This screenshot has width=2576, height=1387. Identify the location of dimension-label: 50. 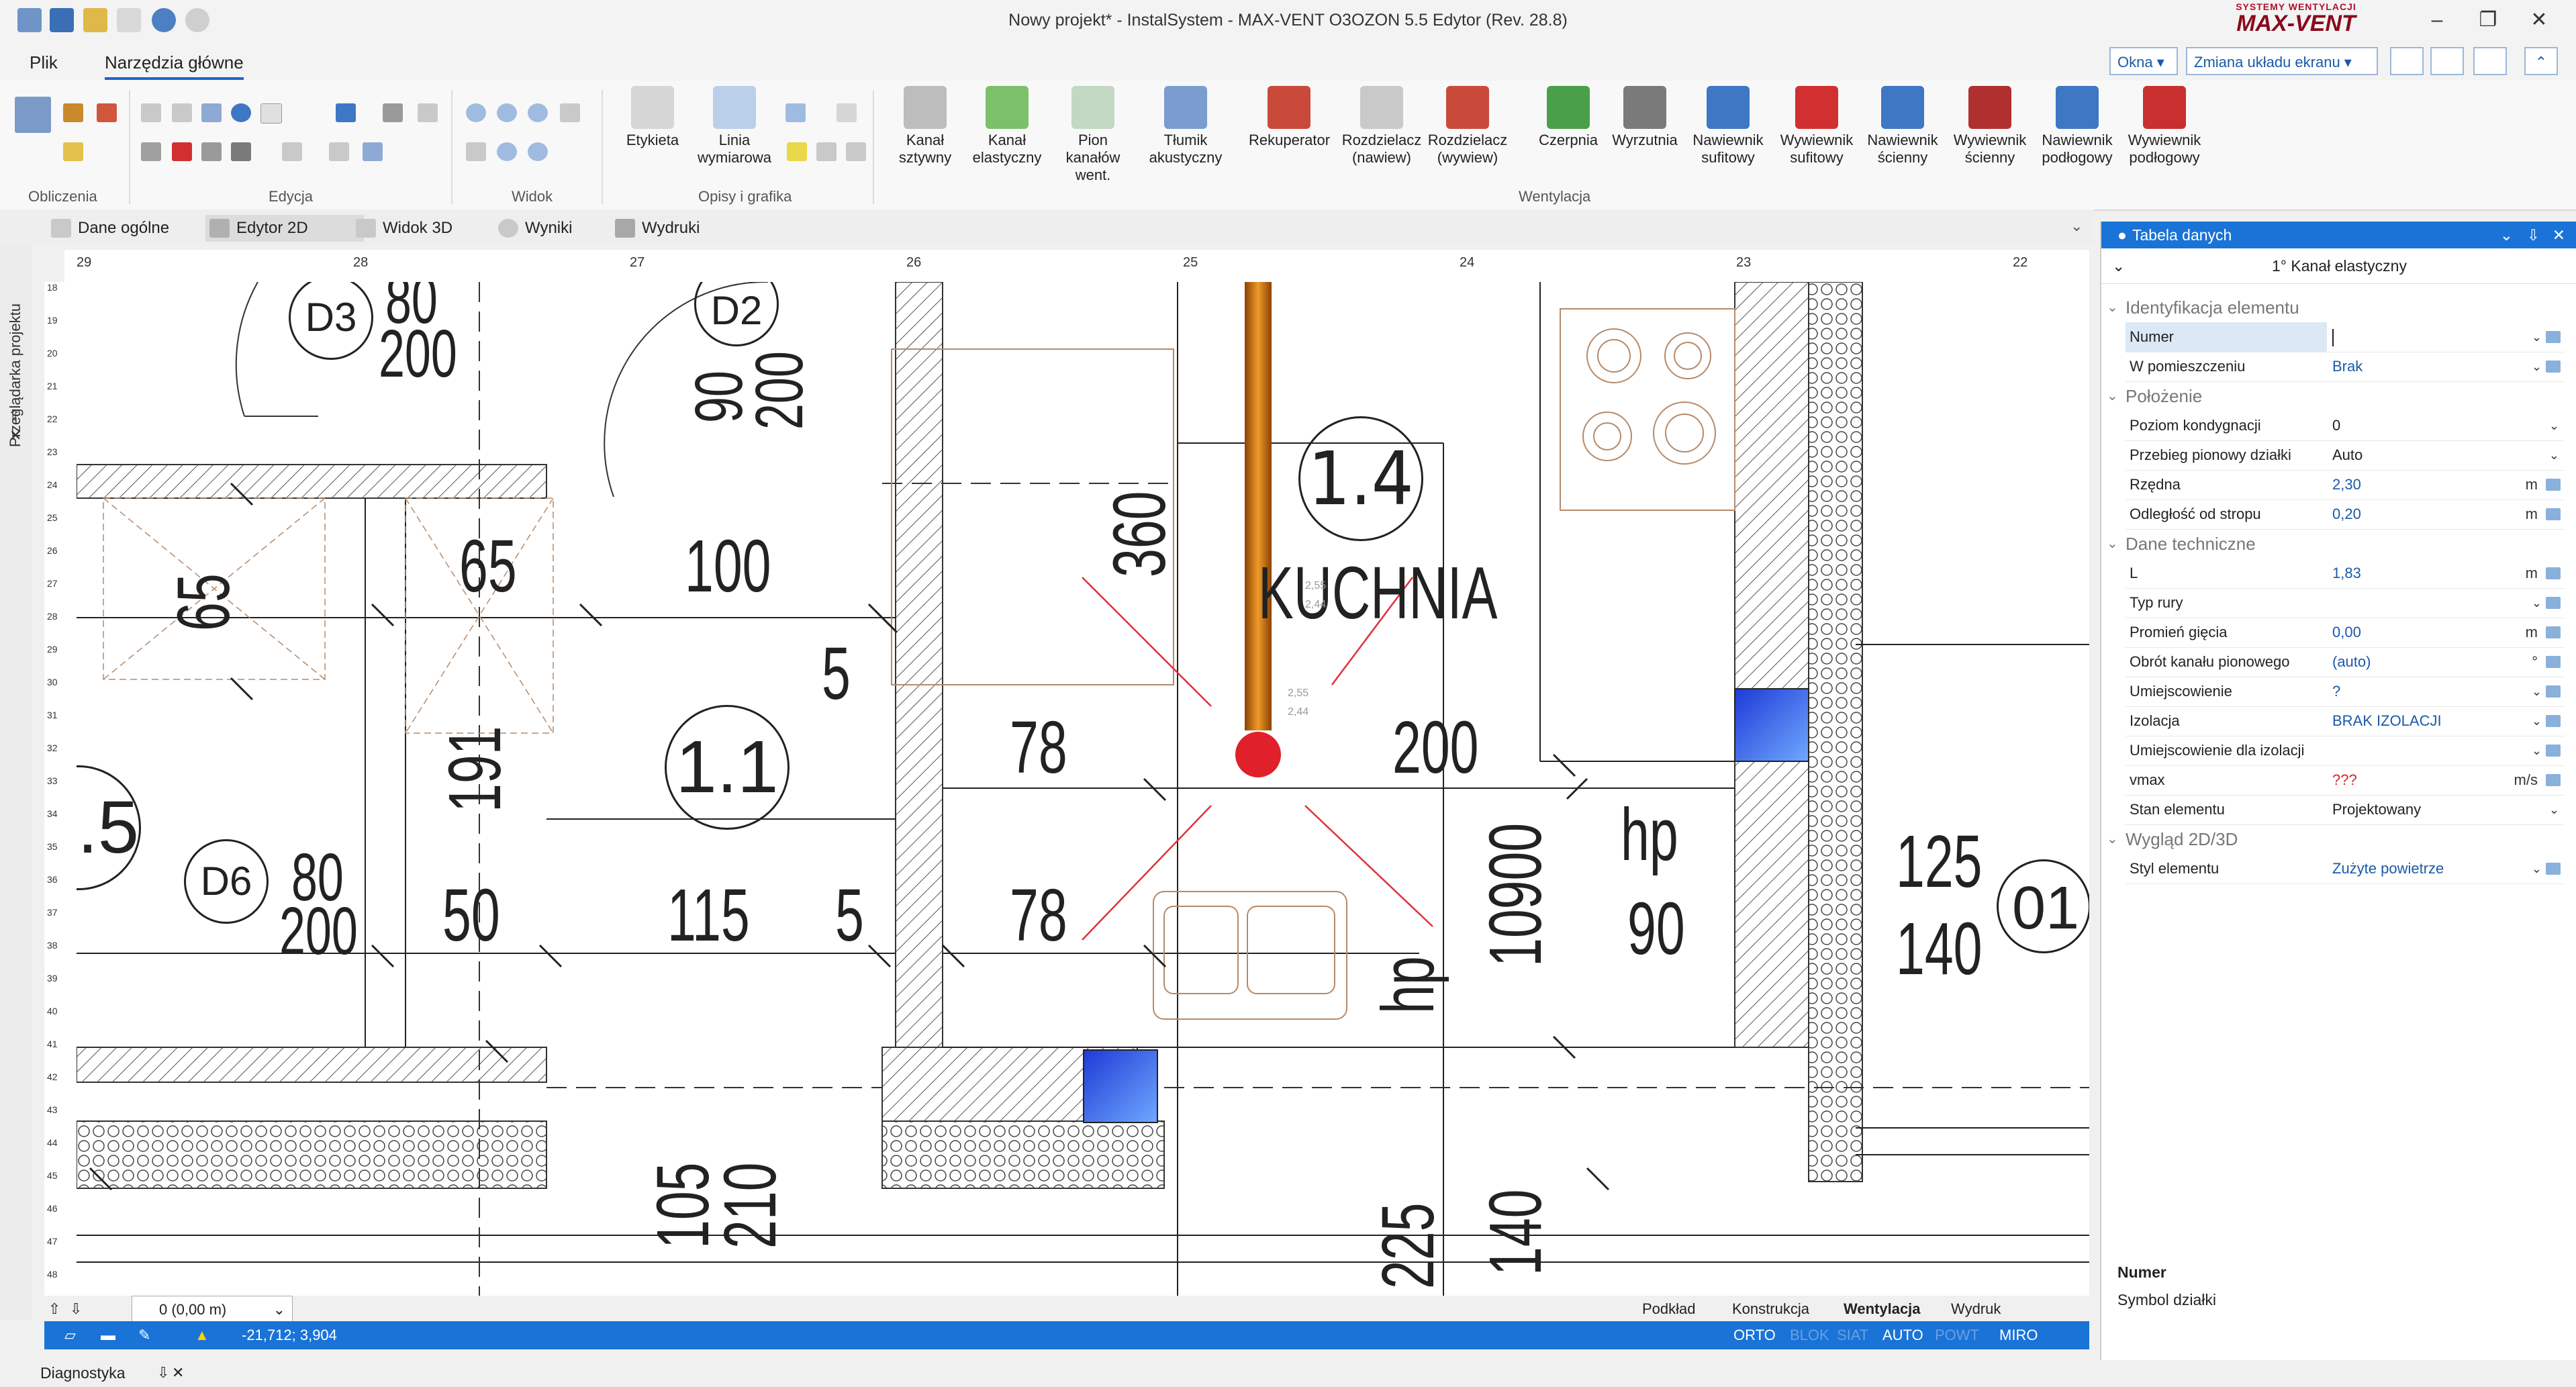
(471, 916).